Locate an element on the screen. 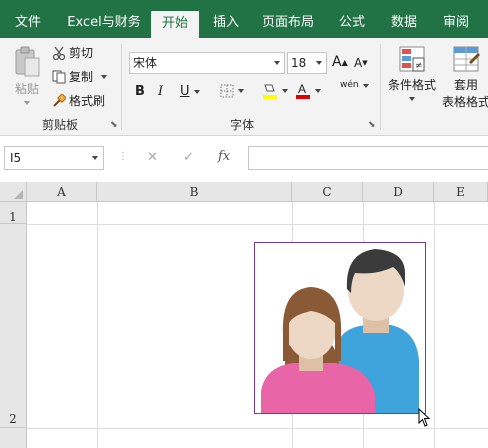 Image resolution: width=488 pixels, height=448 pixels. ribbon-tab-bar: 文件 Excel与财务 开始 插入 页面布局 公式 数据 审阅 is located at coordinates (244, 23).